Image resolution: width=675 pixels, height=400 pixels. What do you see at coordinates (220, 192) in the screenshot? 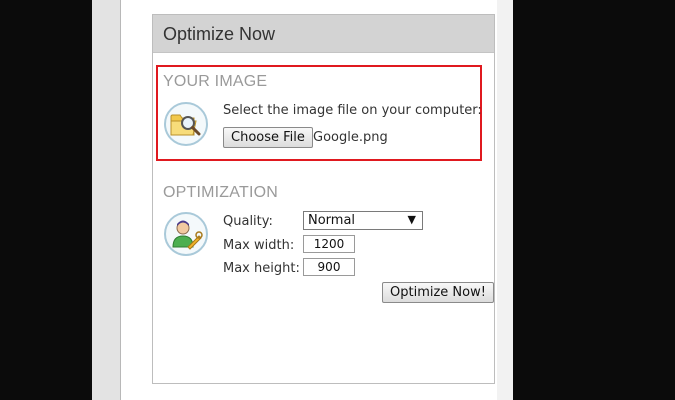
I see `optimization-title: OPTIMIZATION` at bounding box center [220, 192].